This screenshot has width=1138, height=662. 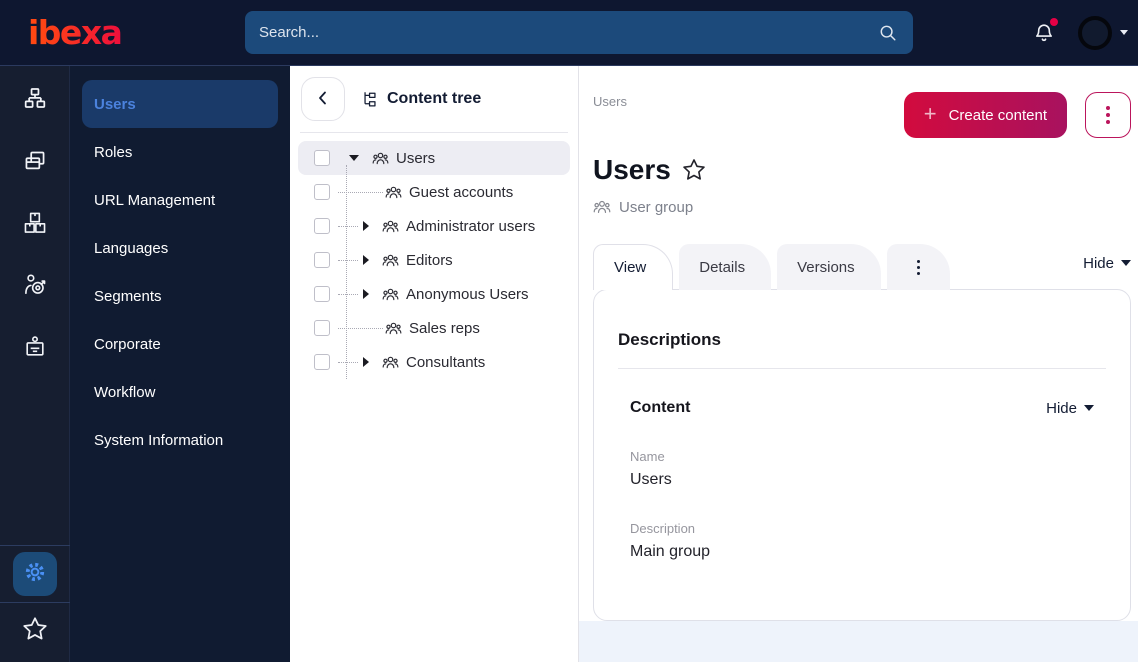 I want to click on sidebar-item-label: Workflow, so click(x=125, y=392).